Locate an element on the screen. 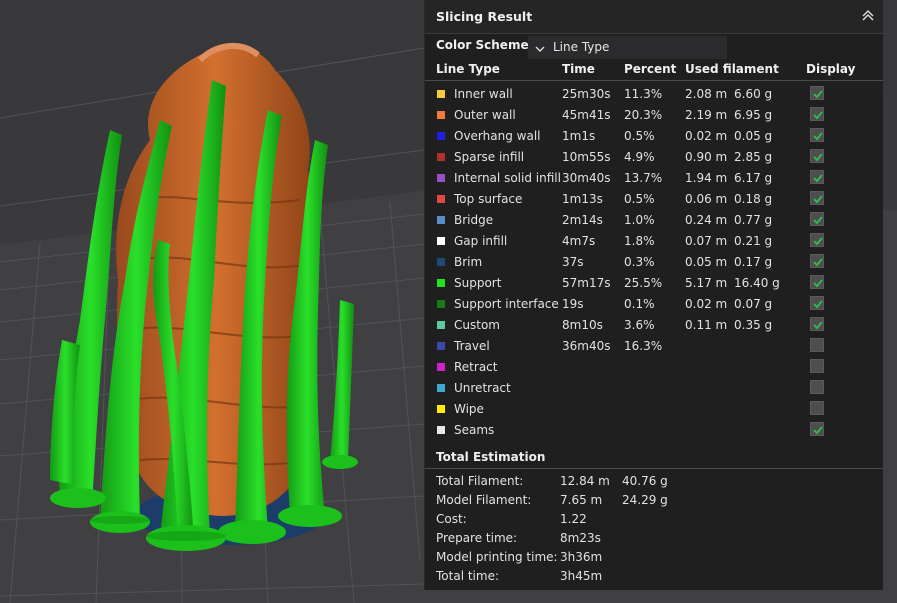 This screenshot has width=897, height=603. color-scheme-label: Color Scheme is located at coordinates (482, 45).